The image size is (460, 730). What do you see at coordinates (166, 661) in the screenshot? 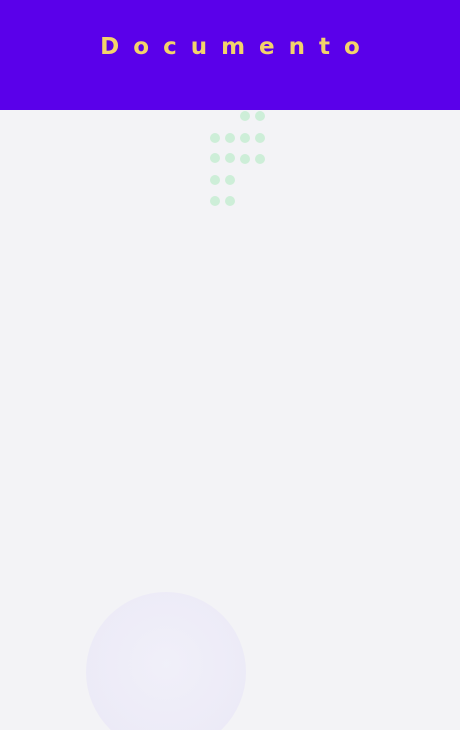
I see `decorative-circle` at bounding box center [166, 661].